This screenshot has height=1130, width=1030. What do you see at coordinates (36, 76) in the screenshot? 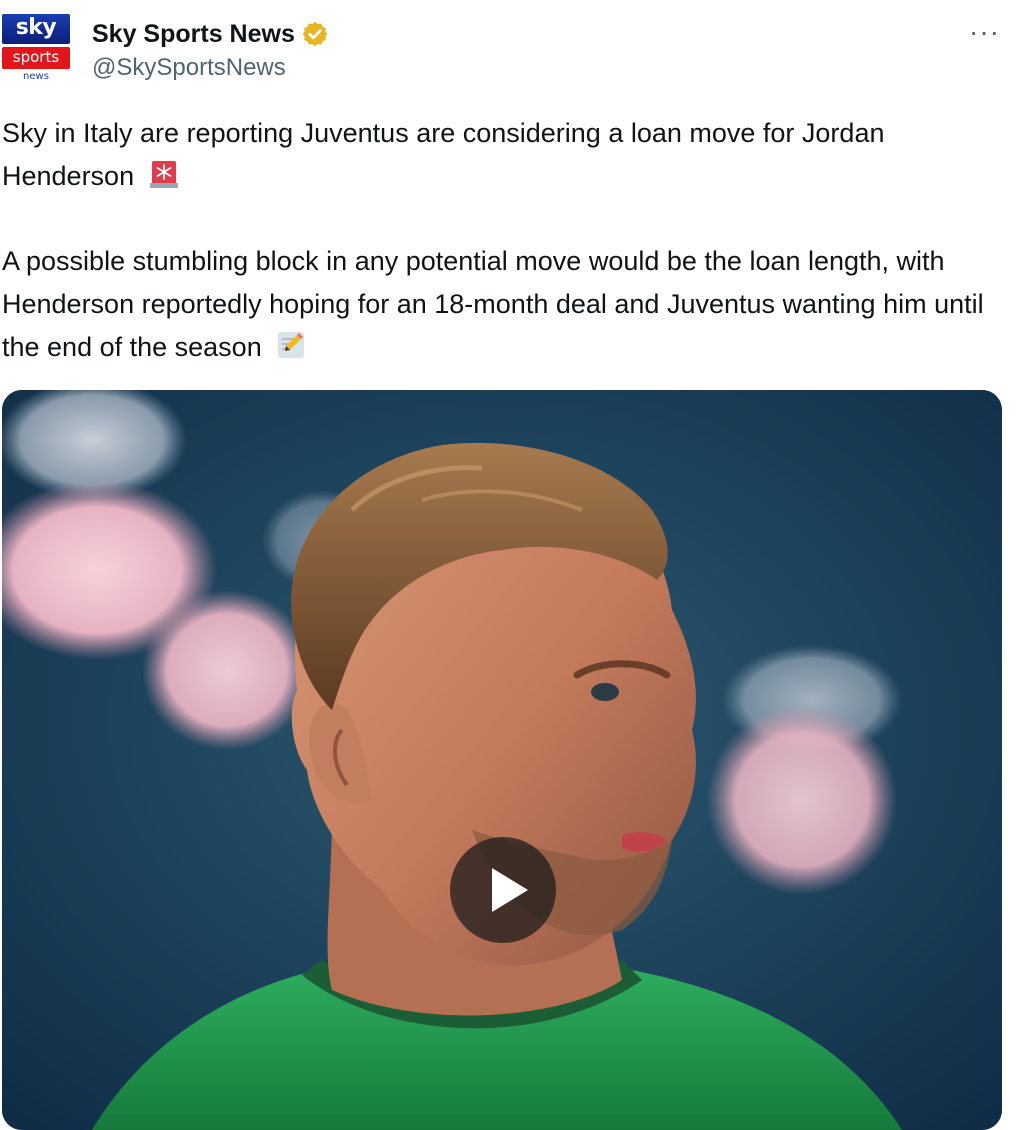
I see `avatar-logo-news: news` at bounding box center [36, 76].